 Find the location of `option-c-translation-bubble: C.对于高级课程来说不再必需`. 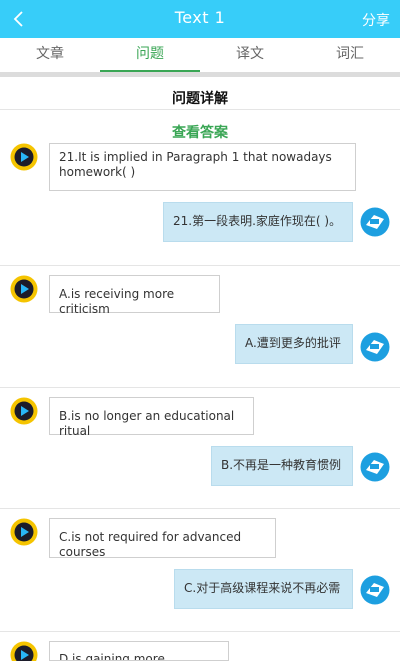

option-c-translation-bubble: C.对于高级课程来说不再必需 is located at coordinates (263, 589).